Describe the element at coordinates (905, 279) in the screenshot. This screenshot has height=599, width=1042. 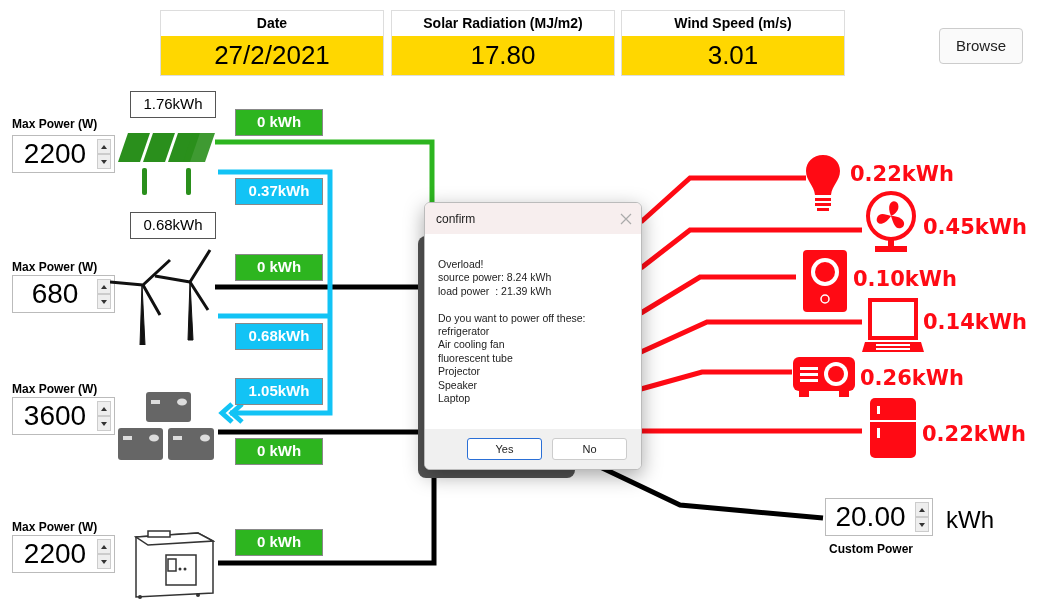
I see `energy-label: 0.10kWh` at that location.